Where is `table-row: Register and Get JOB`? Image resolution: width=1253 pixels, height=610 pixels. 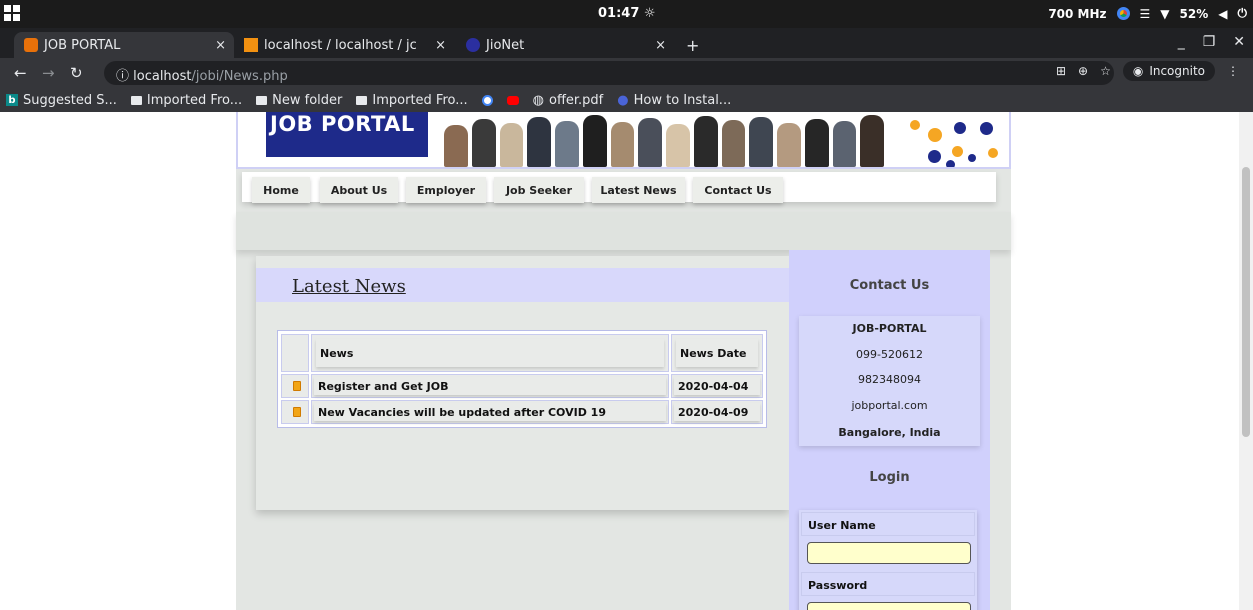
table-row: Register and Get JOB is located at coordinates (490, 386).